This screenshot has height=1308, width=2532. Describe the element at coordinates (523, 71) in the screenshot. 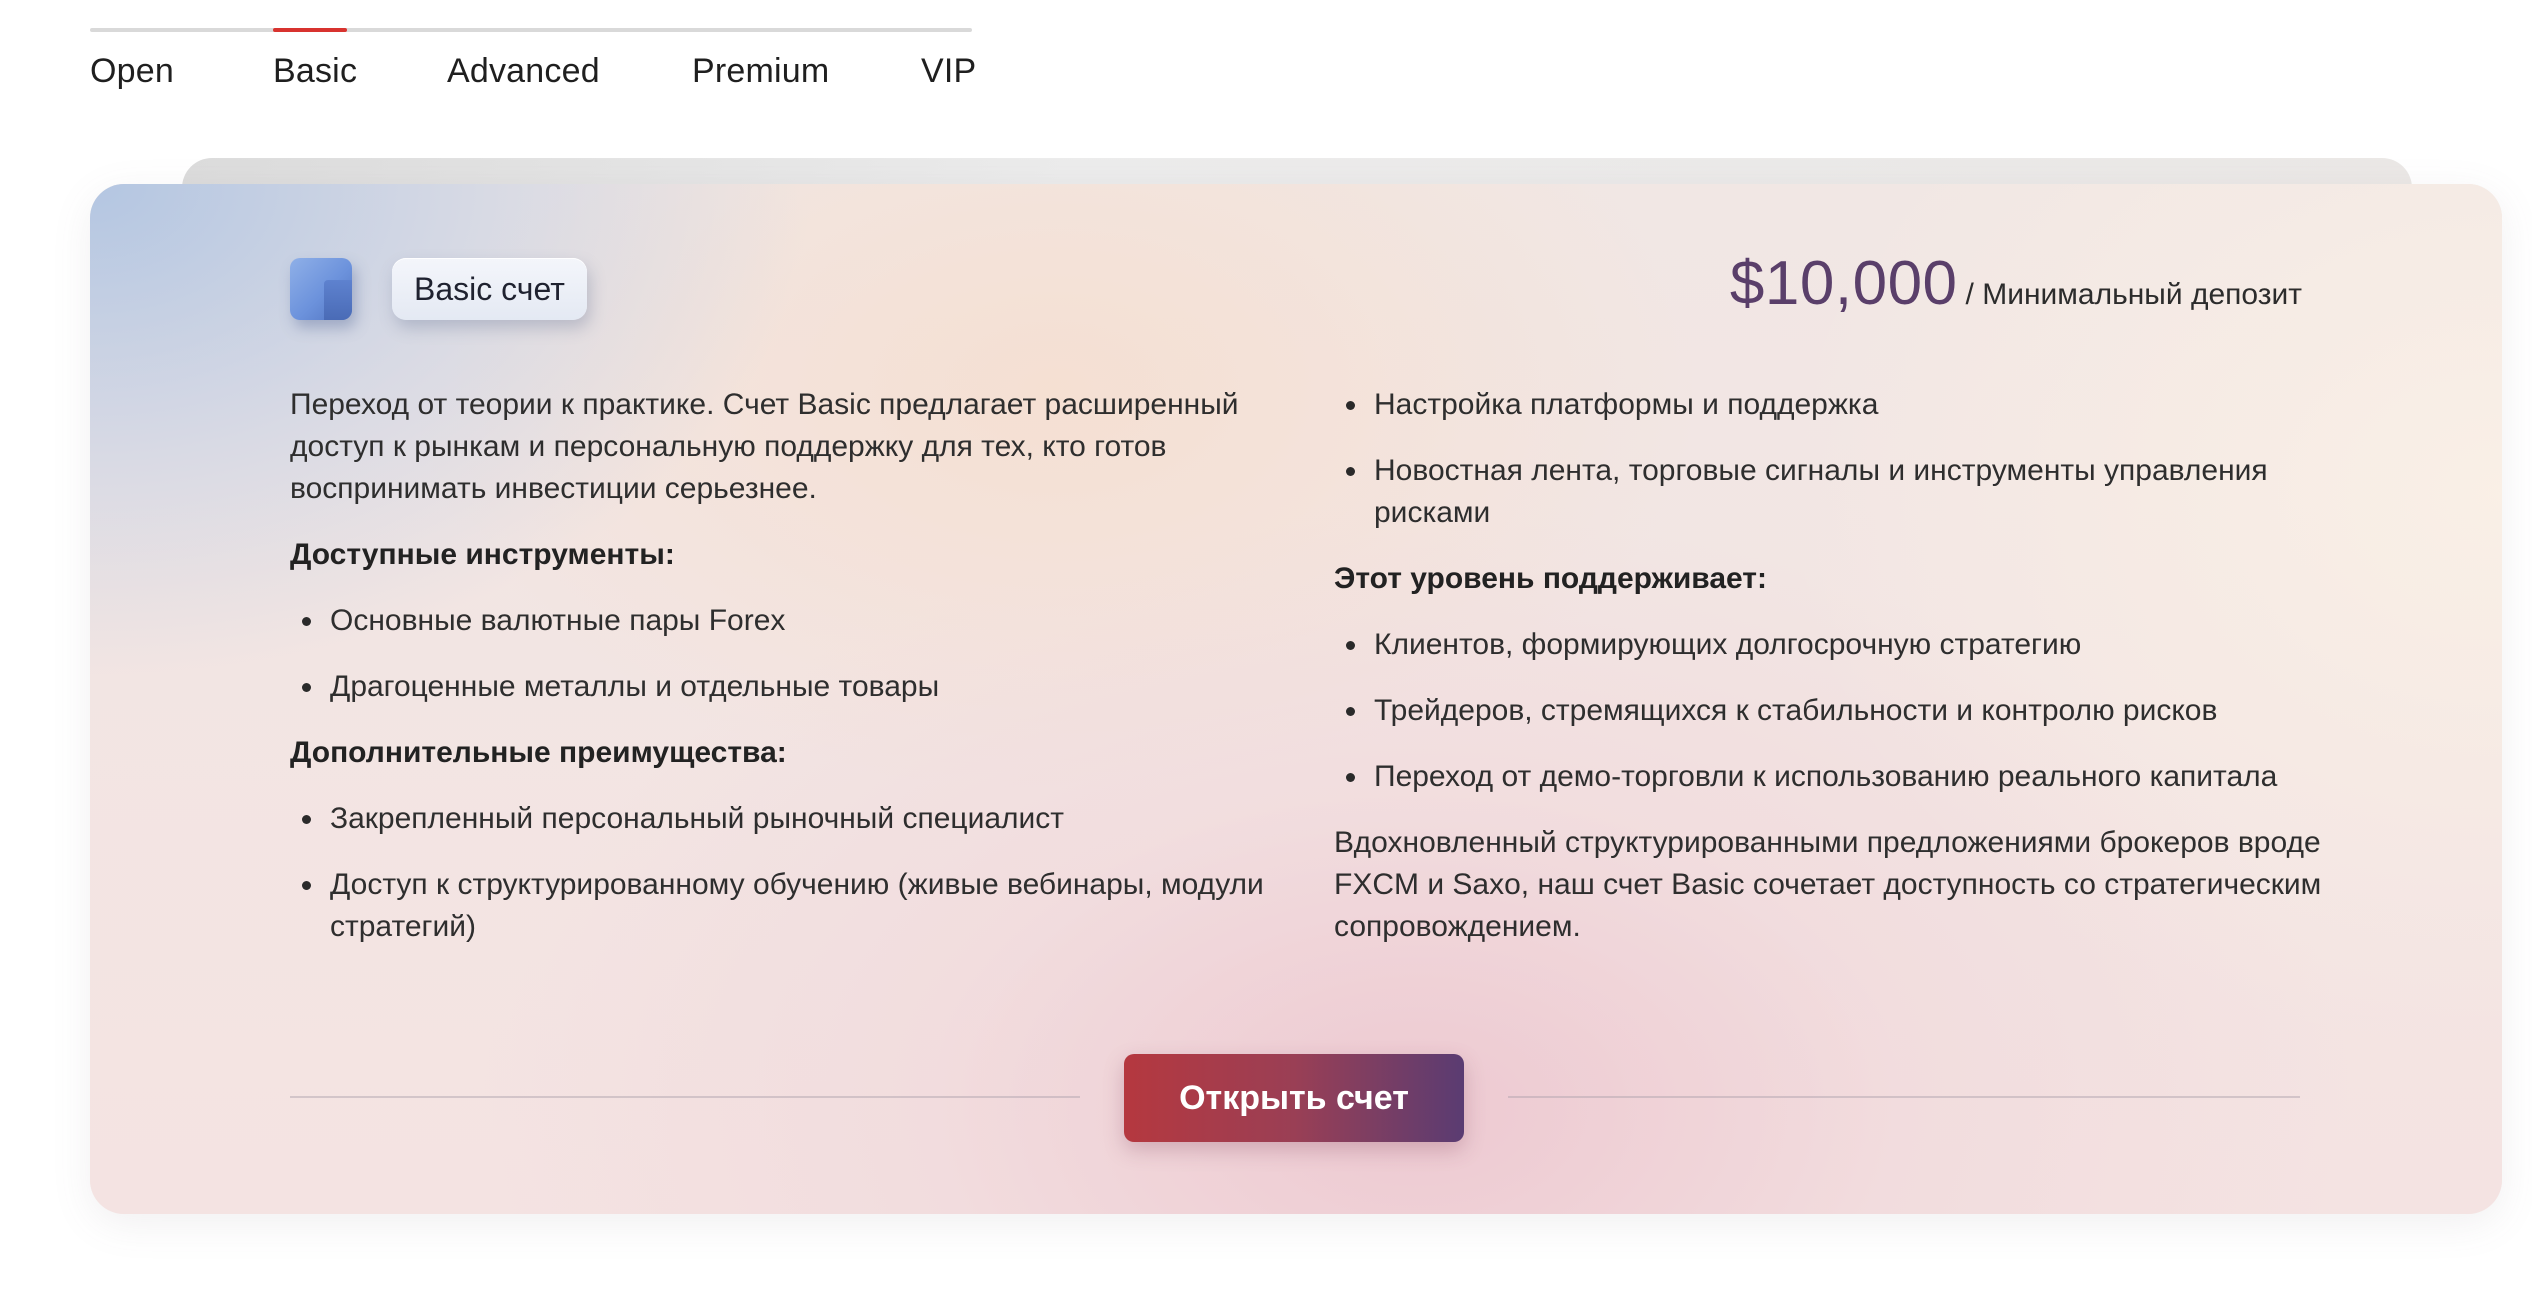

I see `tab-advanced: Advanced` at that location.